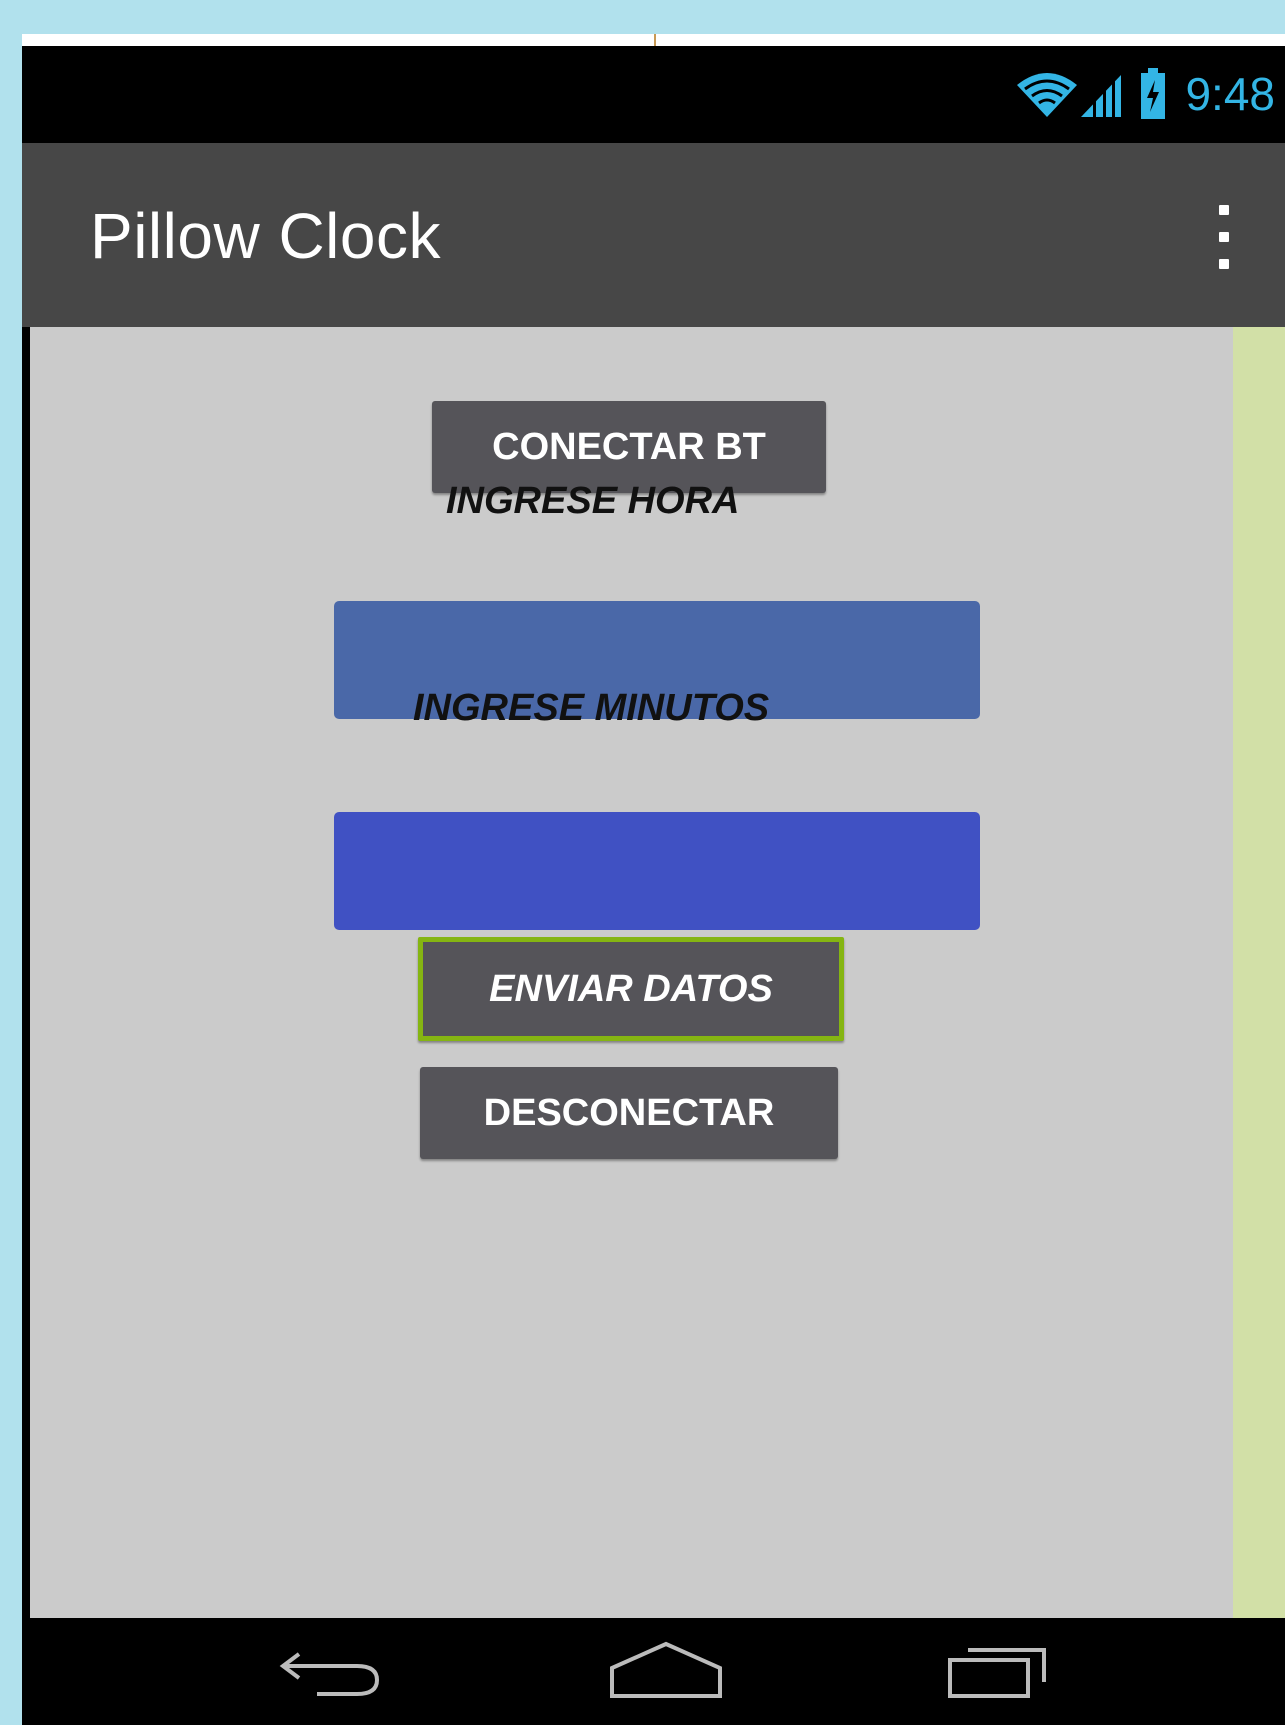 Image resolution: width=1285 pixels, height=1725 pixels. What do you see at coordinates (1101, 94) in the screenshot?
I see `signal-icon` at bounding box center [1101, 94].